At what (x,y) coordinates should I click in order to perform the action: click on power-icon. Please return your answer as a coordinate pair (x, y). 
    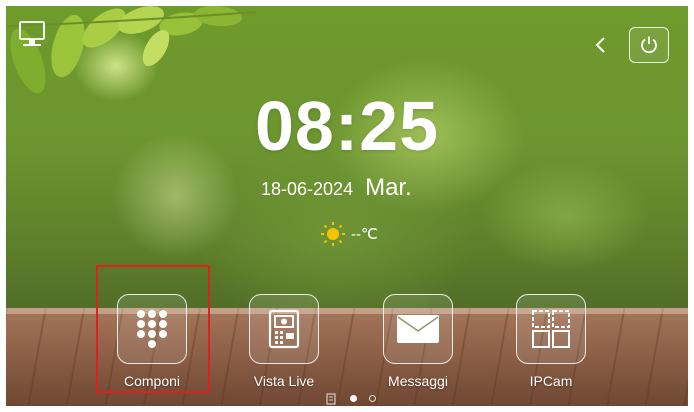
    Looking at the image, I should click on (649, 45).